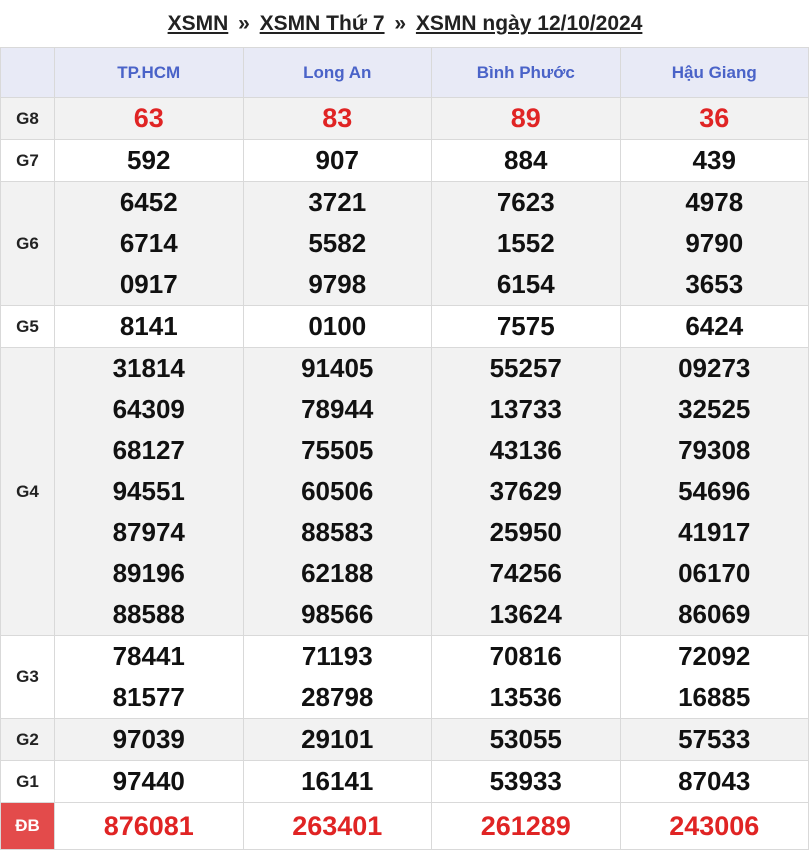 Image resolution: width=810 pixels, height=856 pixels. Describe the element at coordinates (714, 368) in the screenshot. I see `prize-number: 09273` at that location.